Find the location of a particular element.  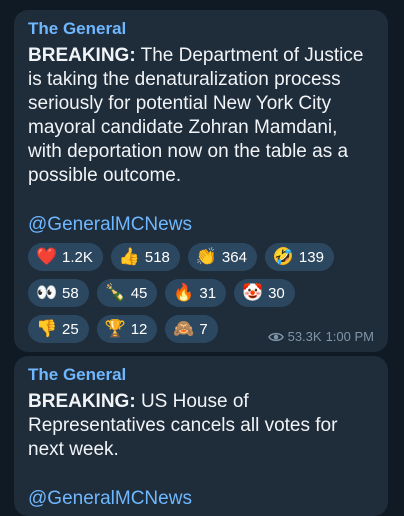

reaction-chip-fire: 🔥 31 is located at coordinates (196, 293).